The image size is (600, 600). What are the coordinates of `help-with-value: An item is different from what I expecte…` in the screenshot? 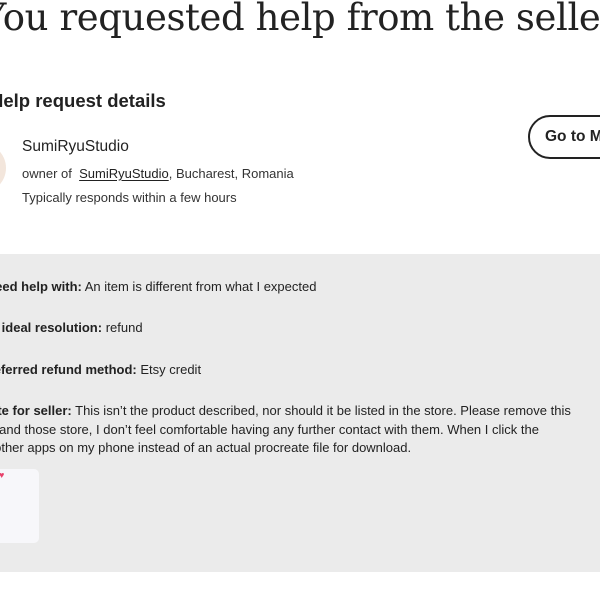 It's located at (200, 286).